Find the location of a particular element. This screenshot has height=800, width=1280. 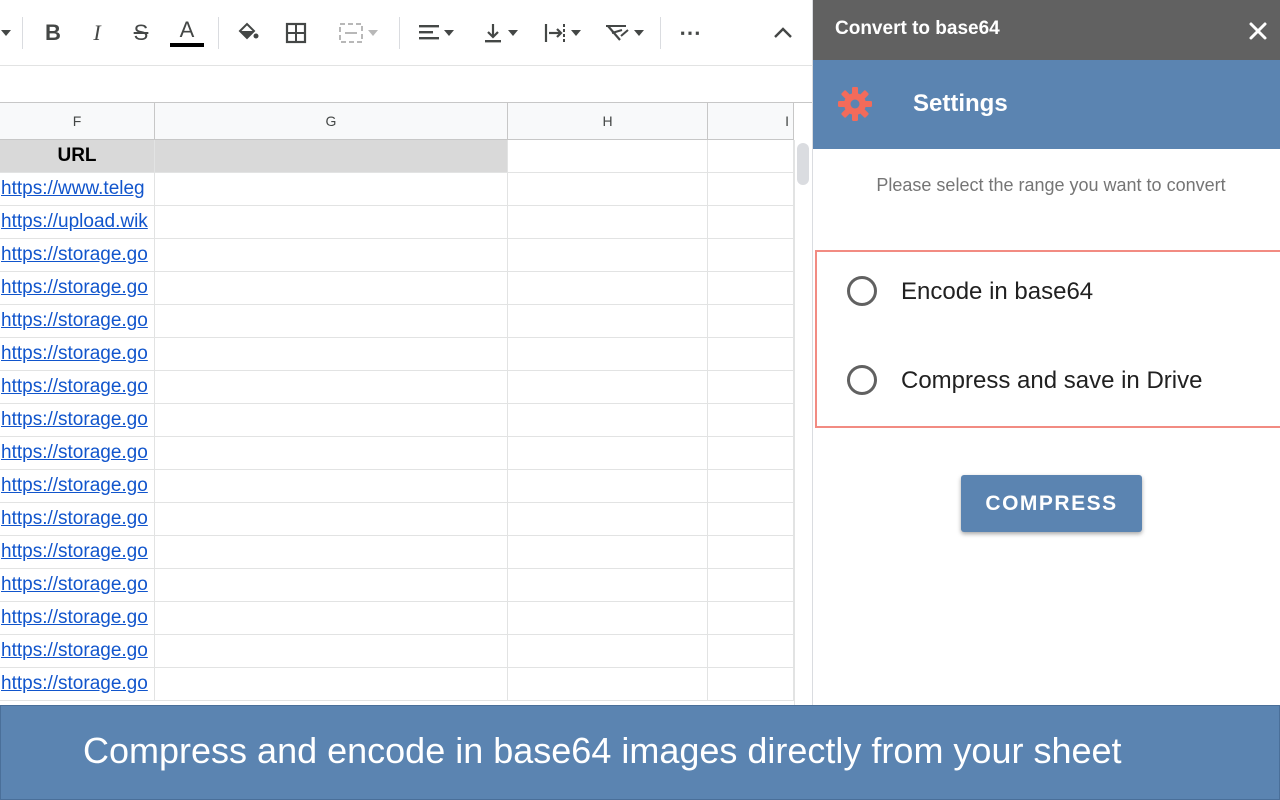

column-header-h: H is located at coordinates (608, 121).